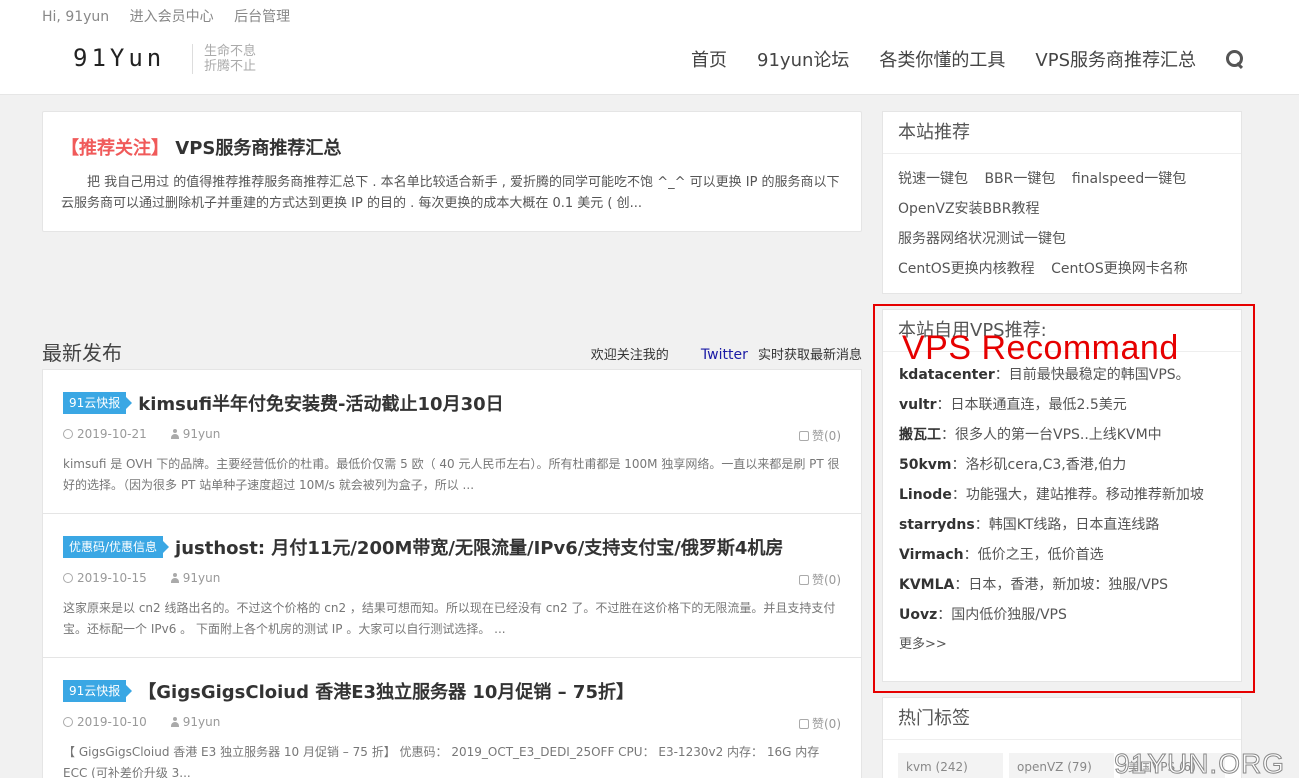 This screenshot has width=1299, height=778. I want to click on post-date: 2019-10-10, so click(112, 722).